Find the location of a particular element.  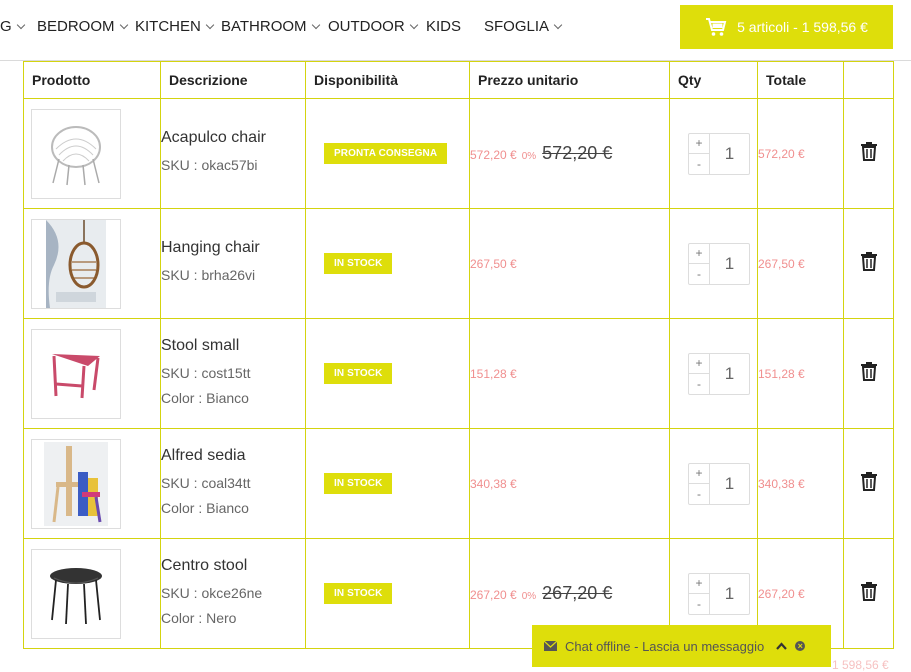

row-total: 572,20 € is located at coordinates (800, 153).